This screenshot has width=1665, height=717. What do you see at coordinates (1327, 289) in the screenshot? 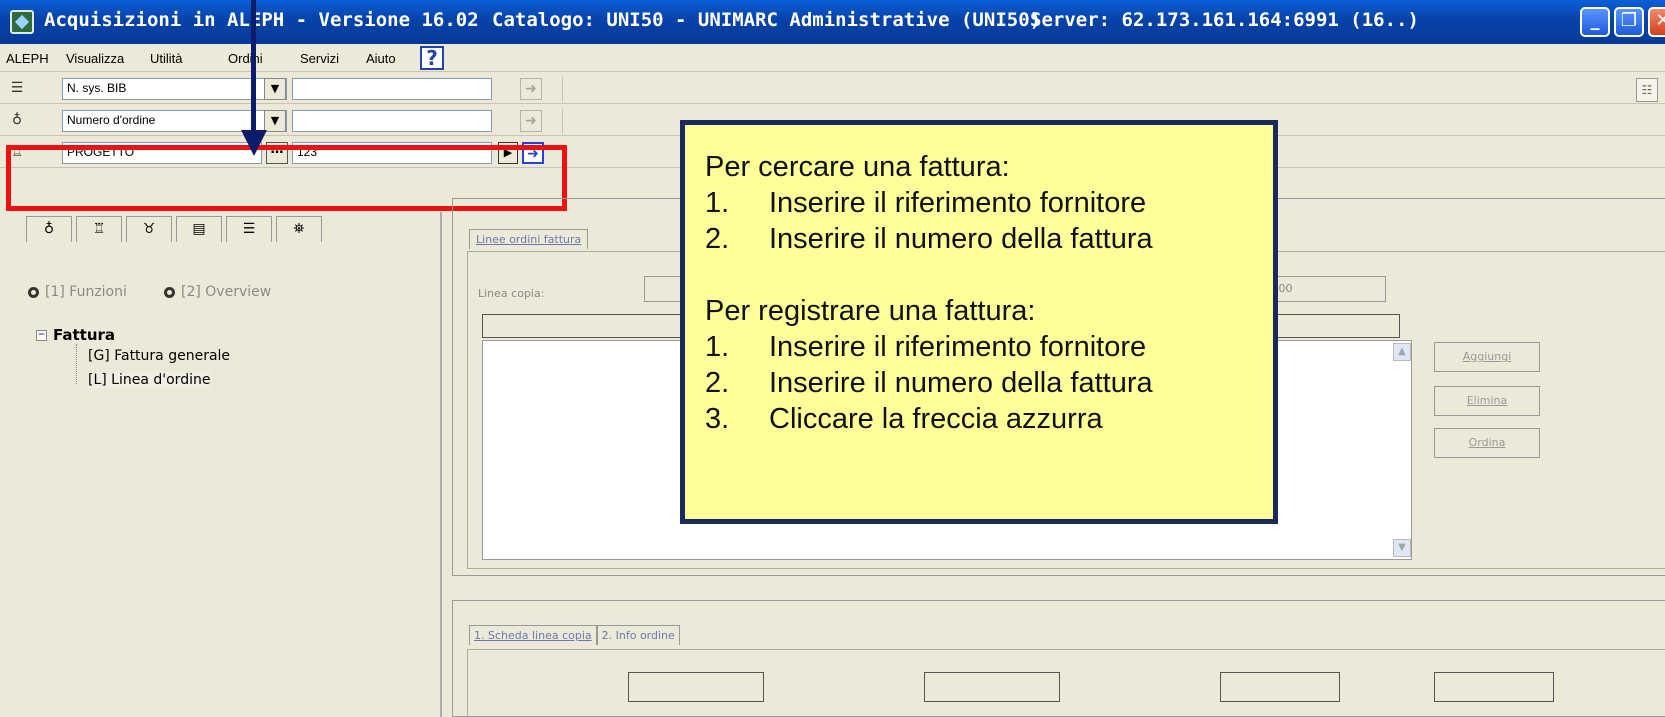
I see `amount-field: .00` at bounding box center [1327, 289].